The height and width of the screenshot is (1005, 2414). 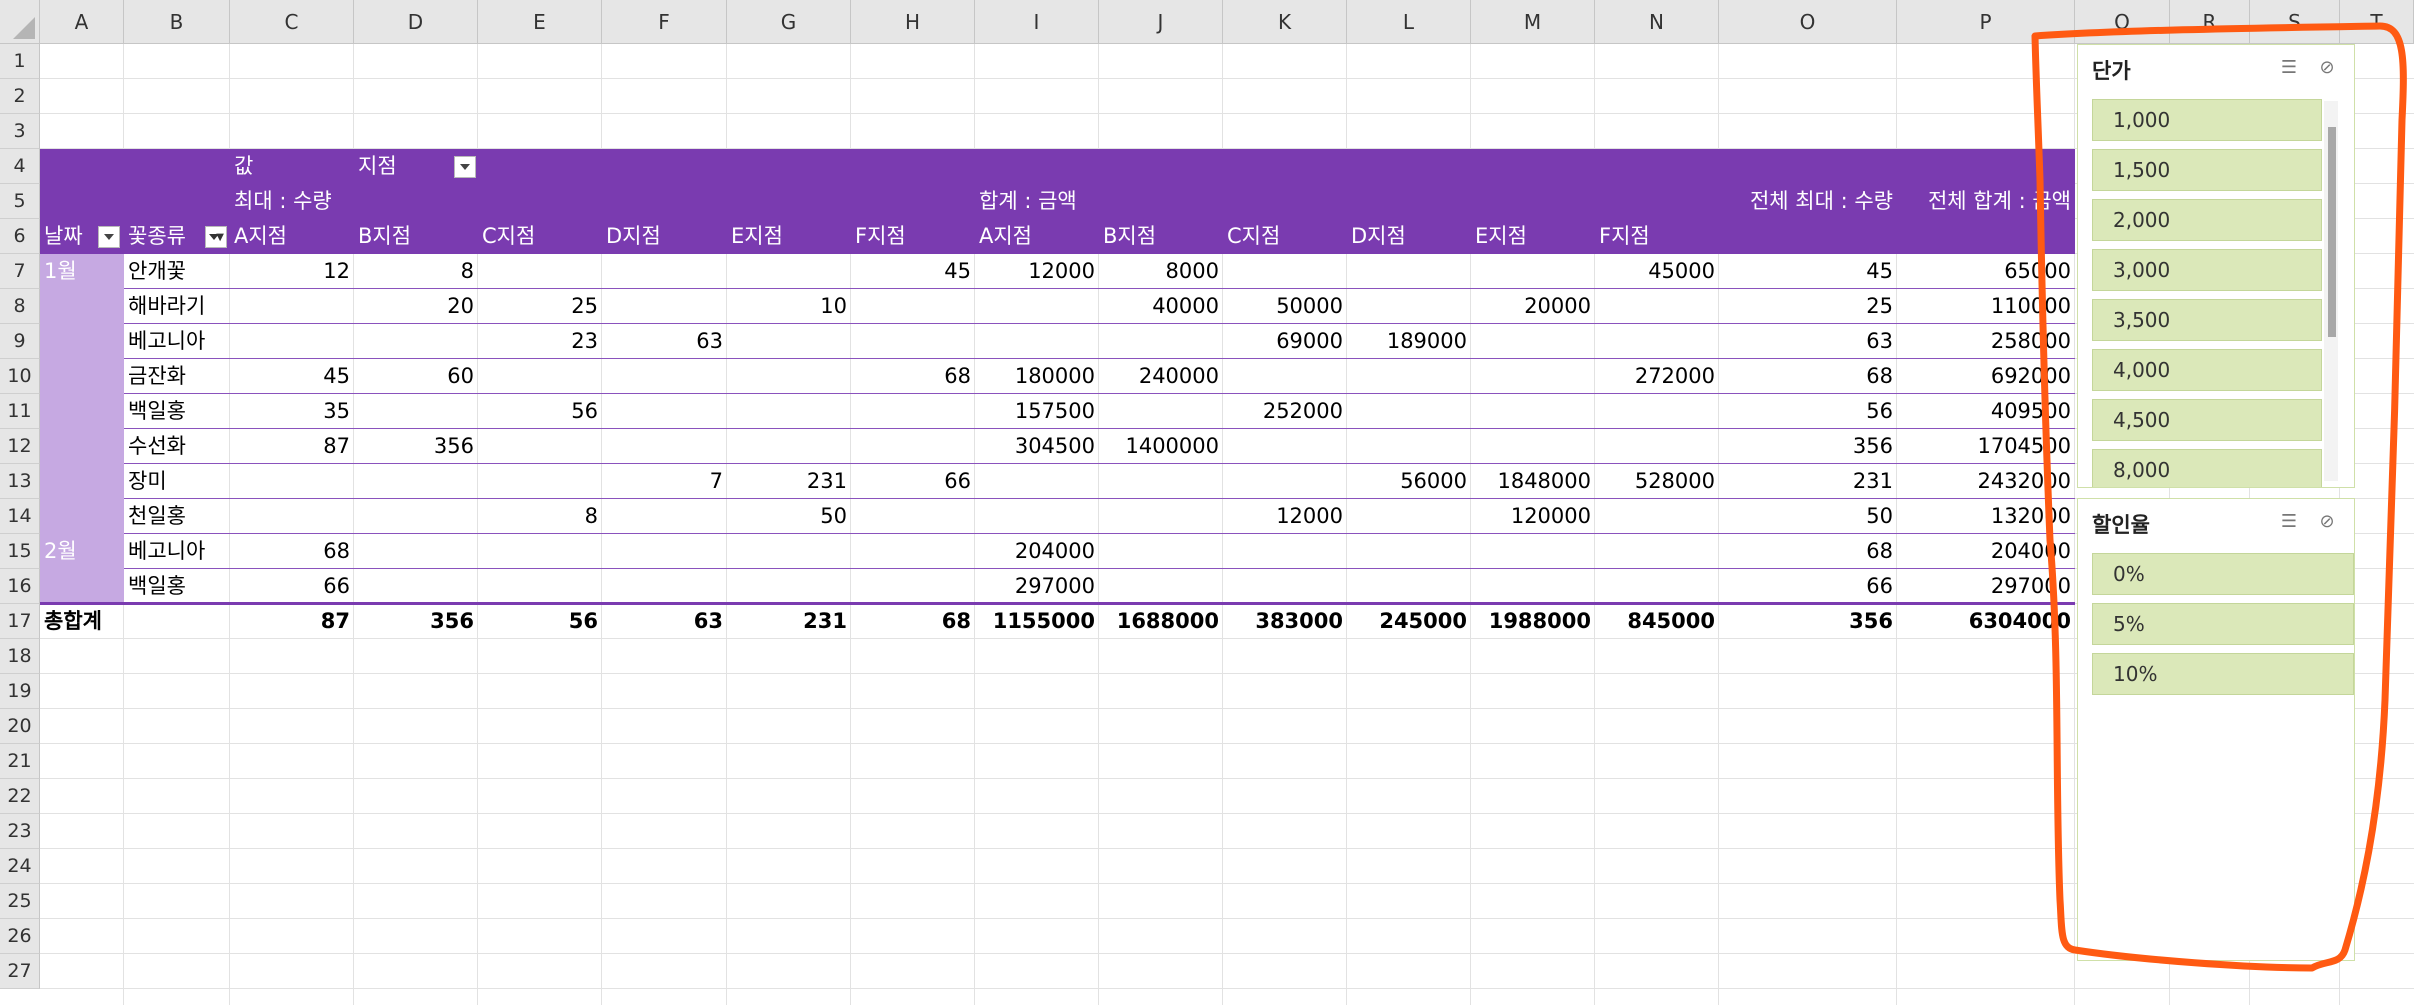 What do you see at coordinates (2289, 522) in the screenshot?
I see `multi-select-icon: ☰` at bounding box center [2289, 522].